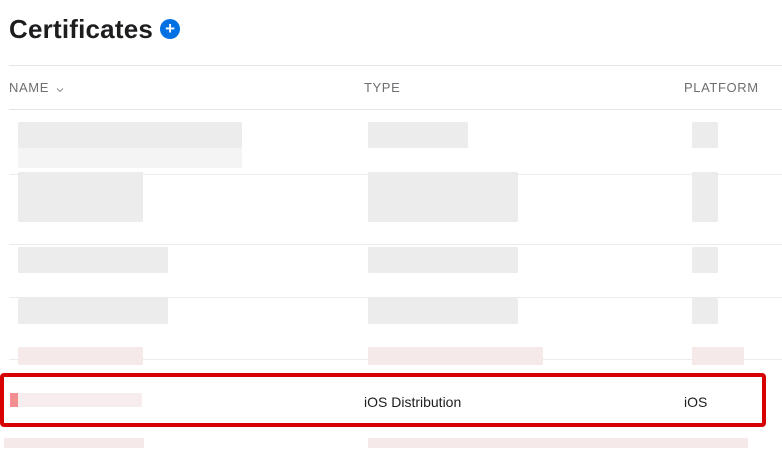 The height and width of the screenshot is (455, 782). Describe the element at coordinates (60, 88) in the screenshot. I see `chevron-down-icon` at that location.